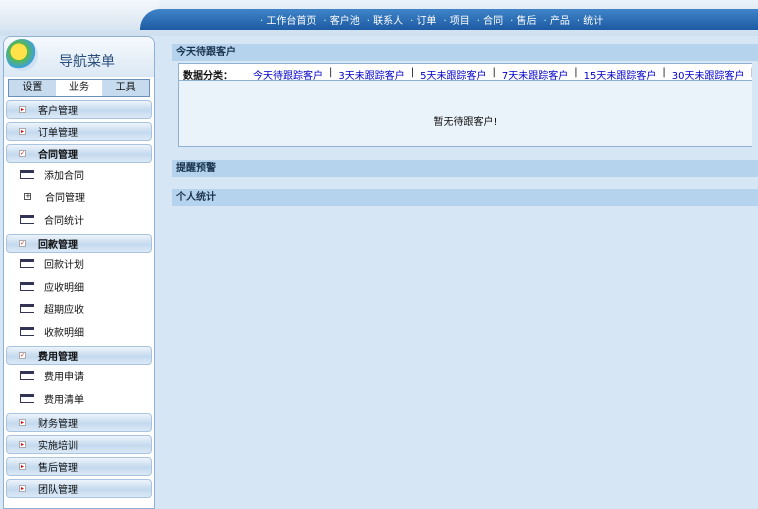  What do you see at coordinates (32, 88) in the screenshot?
I see `tab-settings: 设置` at bounding box center [32, 88].